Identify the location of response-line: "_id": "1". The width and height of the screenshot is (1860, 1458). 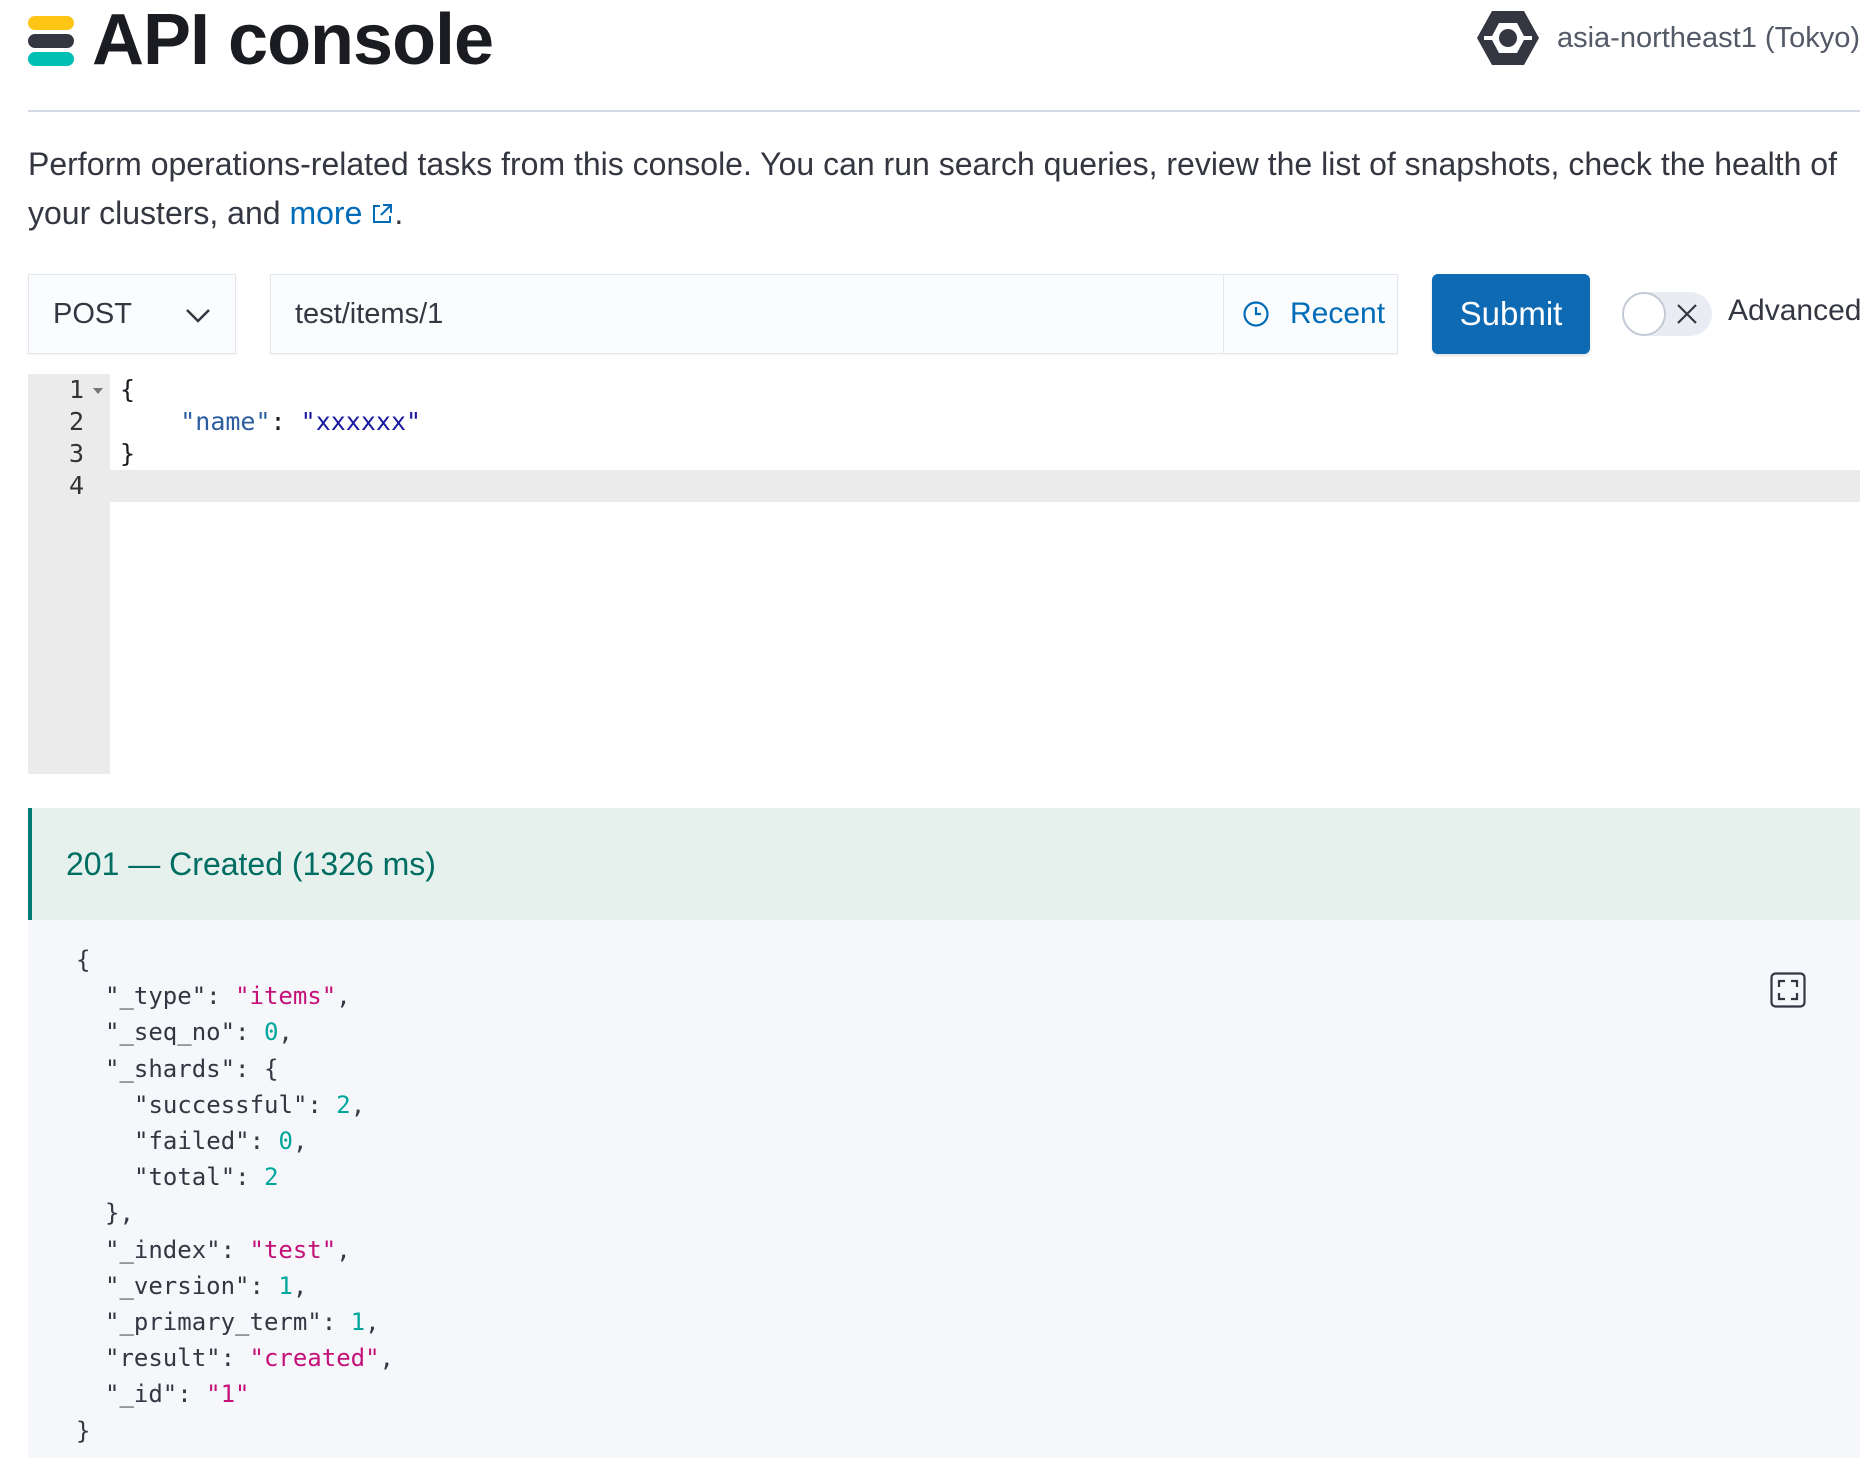
(177, 1394).